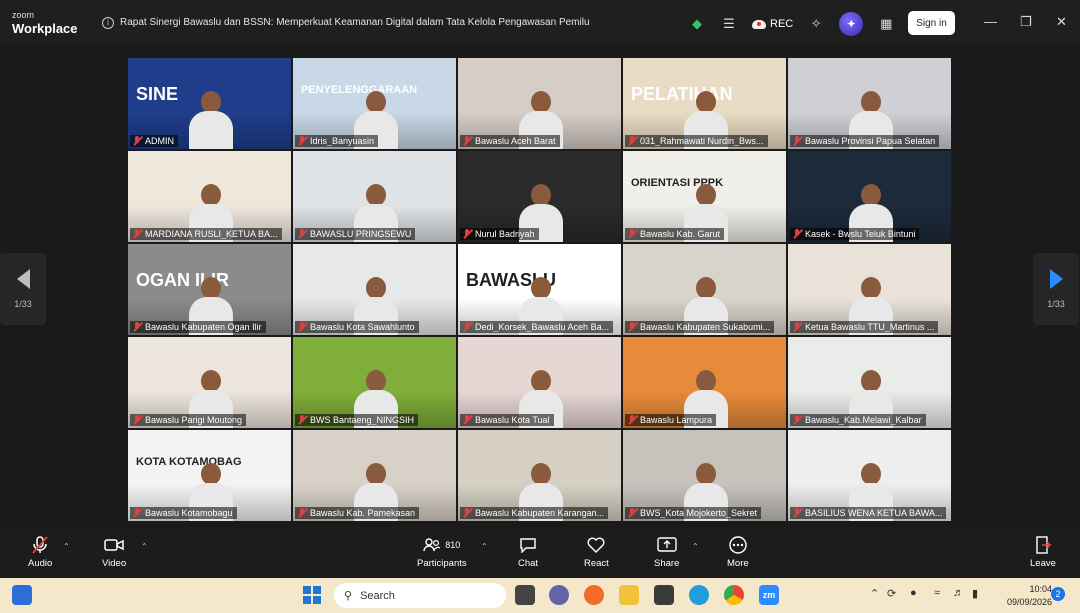 This screenshot has height=613, width=1080. I want to click on leave-button: Leave, so click(1043, 552).